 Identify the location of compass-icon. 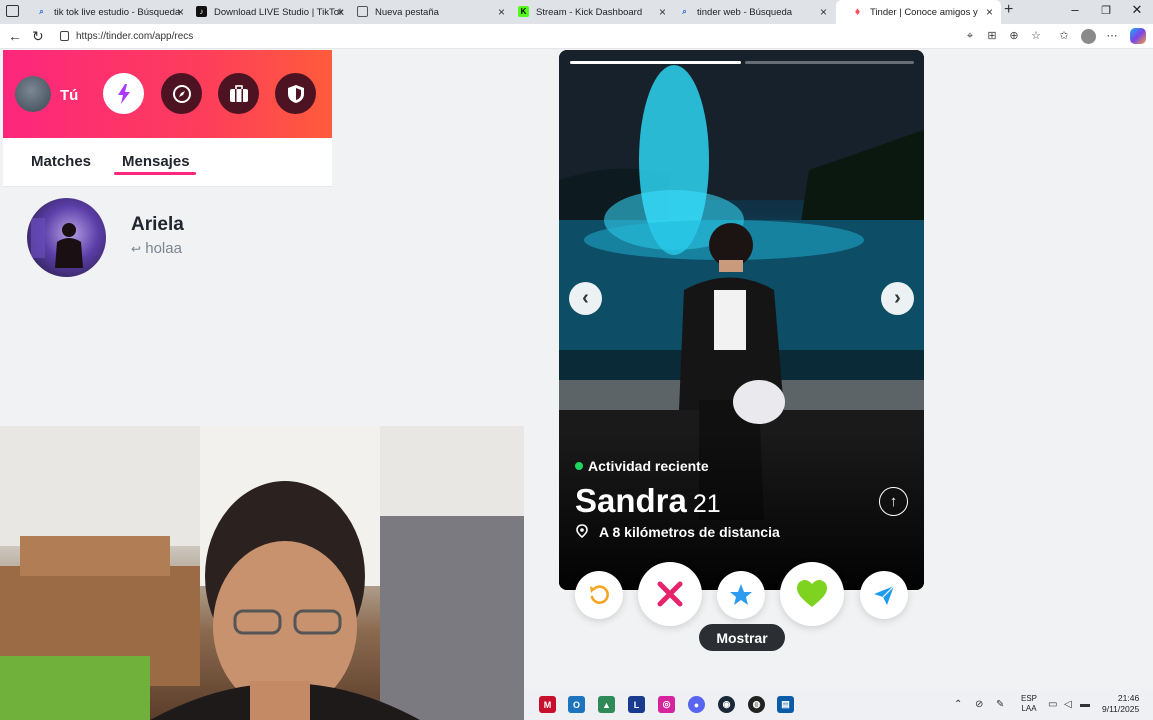
(181, 93).